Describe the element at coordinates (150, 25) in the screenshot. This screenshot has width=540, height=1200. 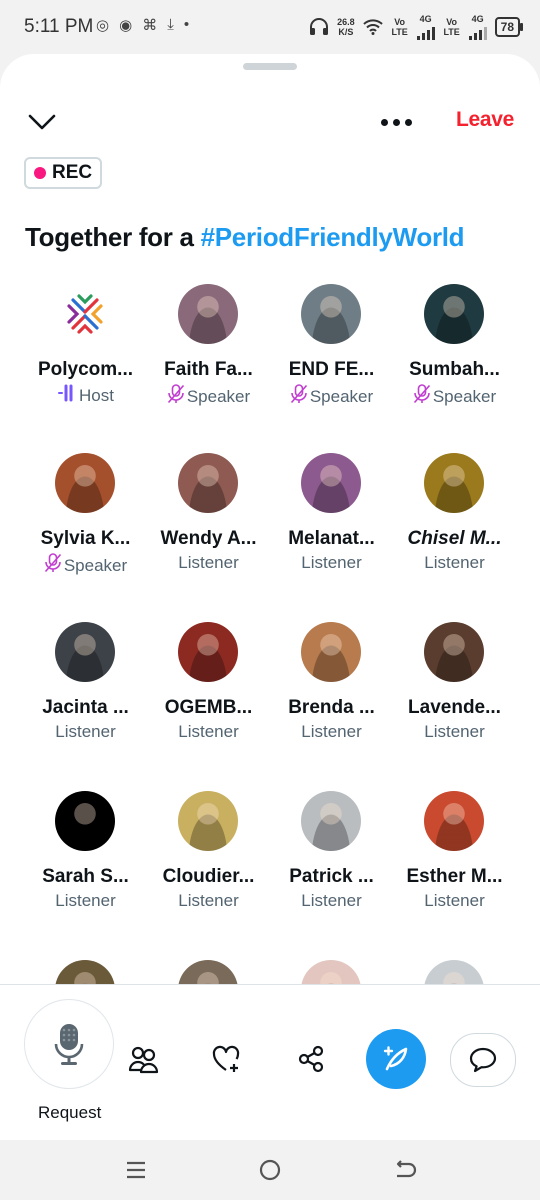
I see `app-icon: ⌘` at that location.